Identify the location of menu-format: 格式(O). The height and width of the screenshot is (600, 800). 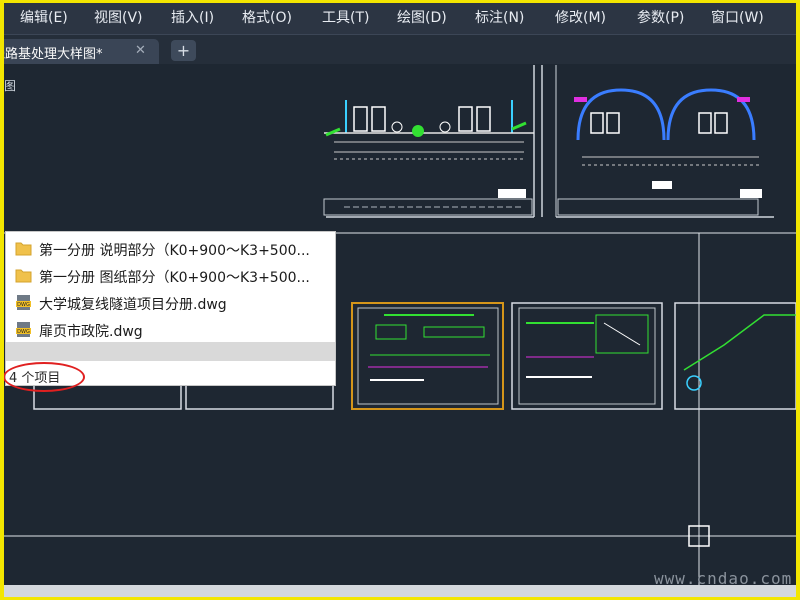
(267, 18).